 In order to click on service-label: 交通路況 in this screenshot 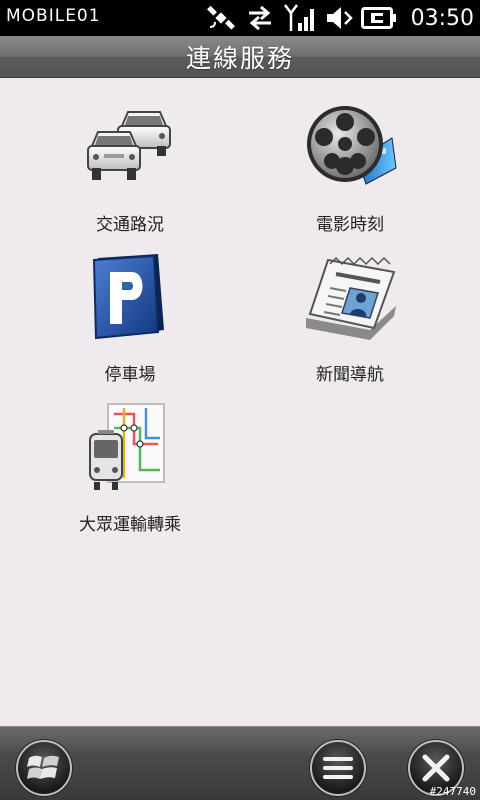, I will do `click(130, 225)`.